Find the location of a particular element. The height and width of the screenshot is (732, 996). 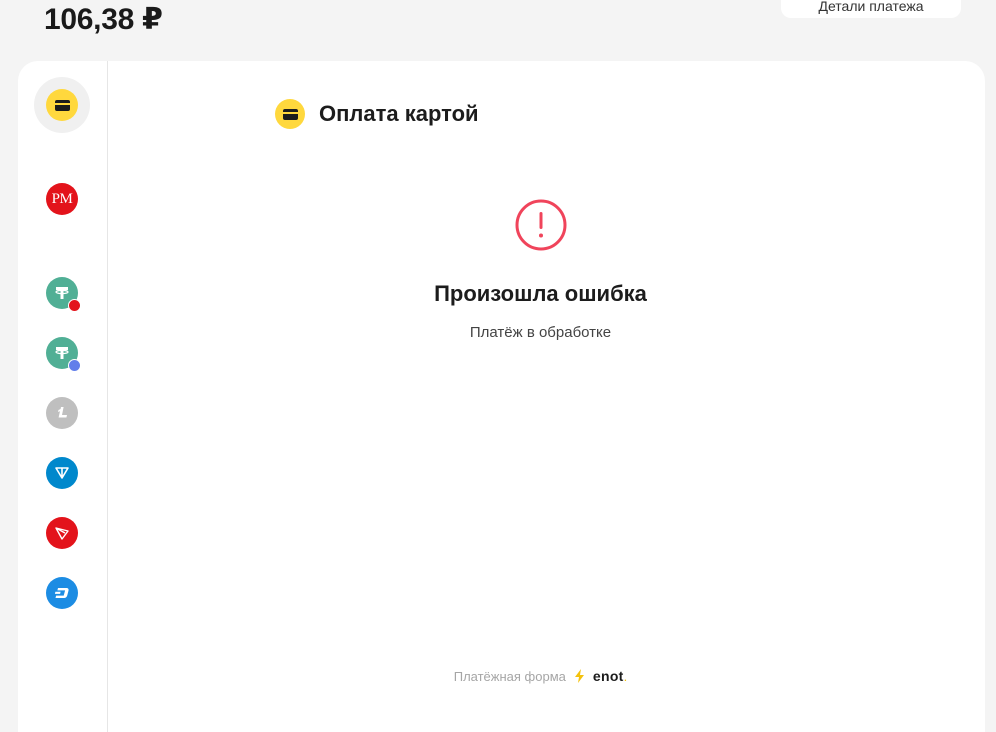

method-tron is located at coordinates (62, 533).